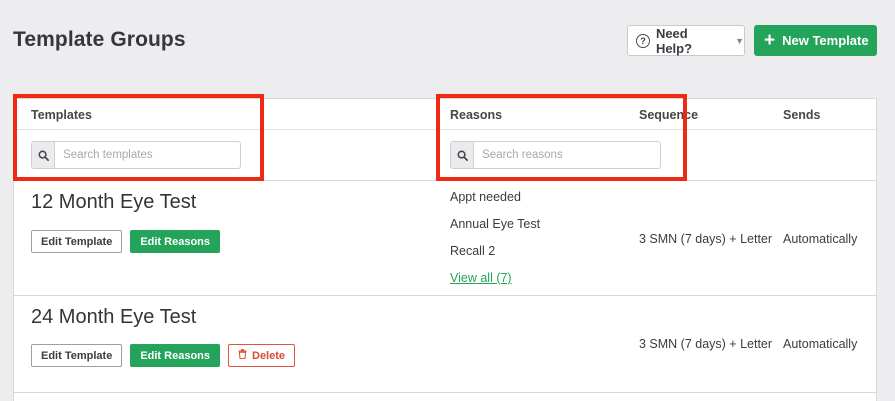  I want to click on question-icon: ?, so click(643, 40).